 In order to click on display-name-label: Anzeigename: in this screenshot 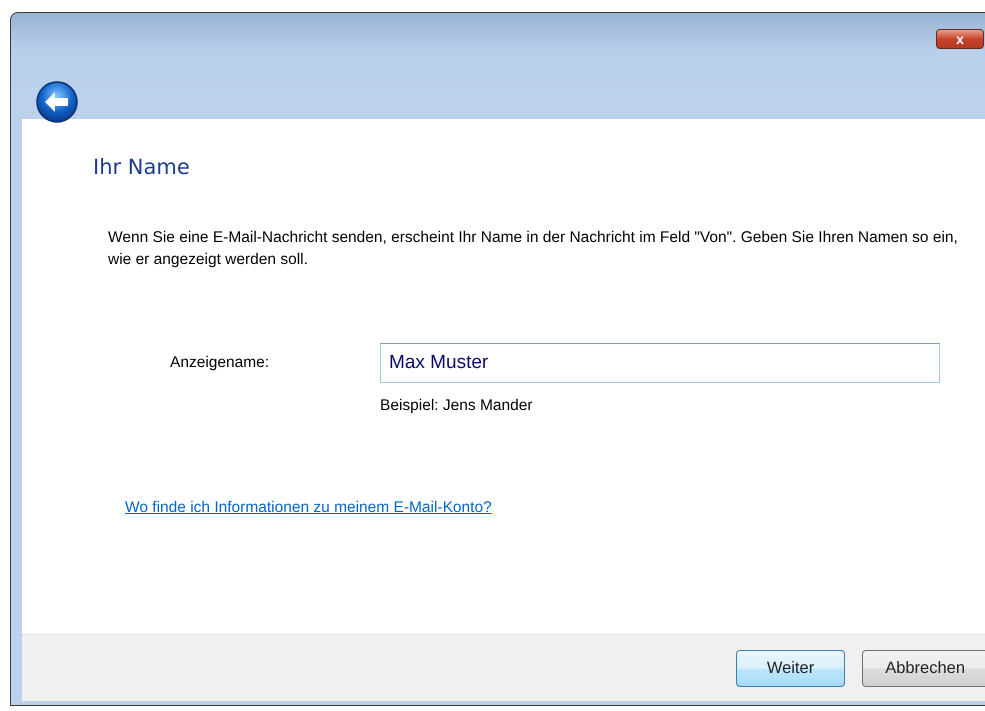, I will do `click(219, 363)`.